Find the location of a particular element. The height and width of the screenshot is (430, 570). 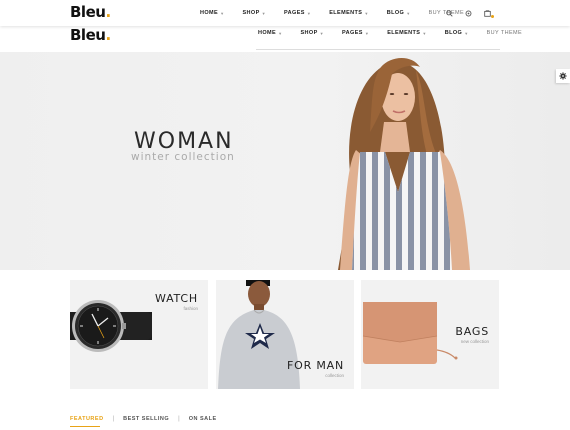

nav-buy-theme: BUY THEME is located at coordinates (505, 33).